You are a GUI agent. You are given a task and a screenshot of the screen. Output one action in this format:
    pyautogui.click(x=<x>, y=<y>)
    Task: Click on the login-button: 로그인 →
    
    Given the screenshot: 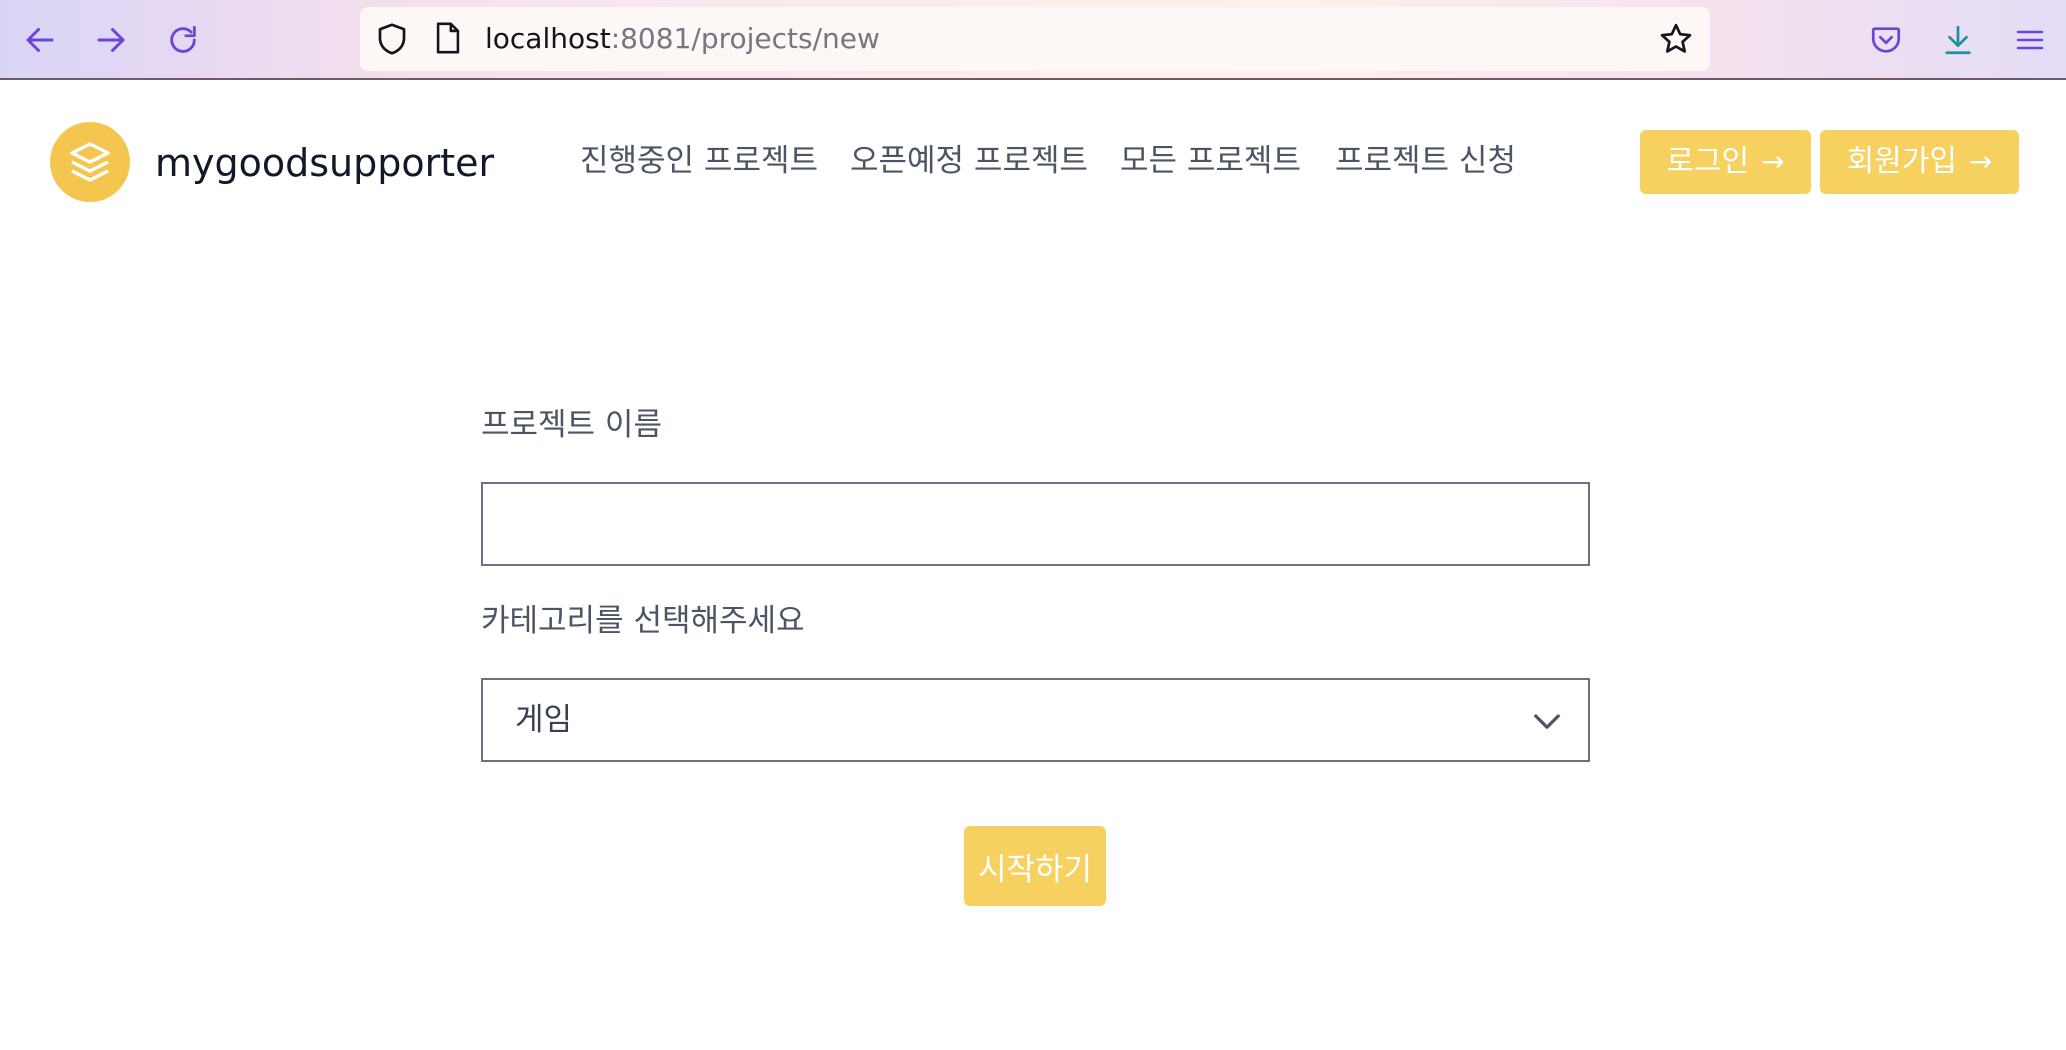 What is the action you would take?
    pyautogui.click(x=1725, y=162)
    